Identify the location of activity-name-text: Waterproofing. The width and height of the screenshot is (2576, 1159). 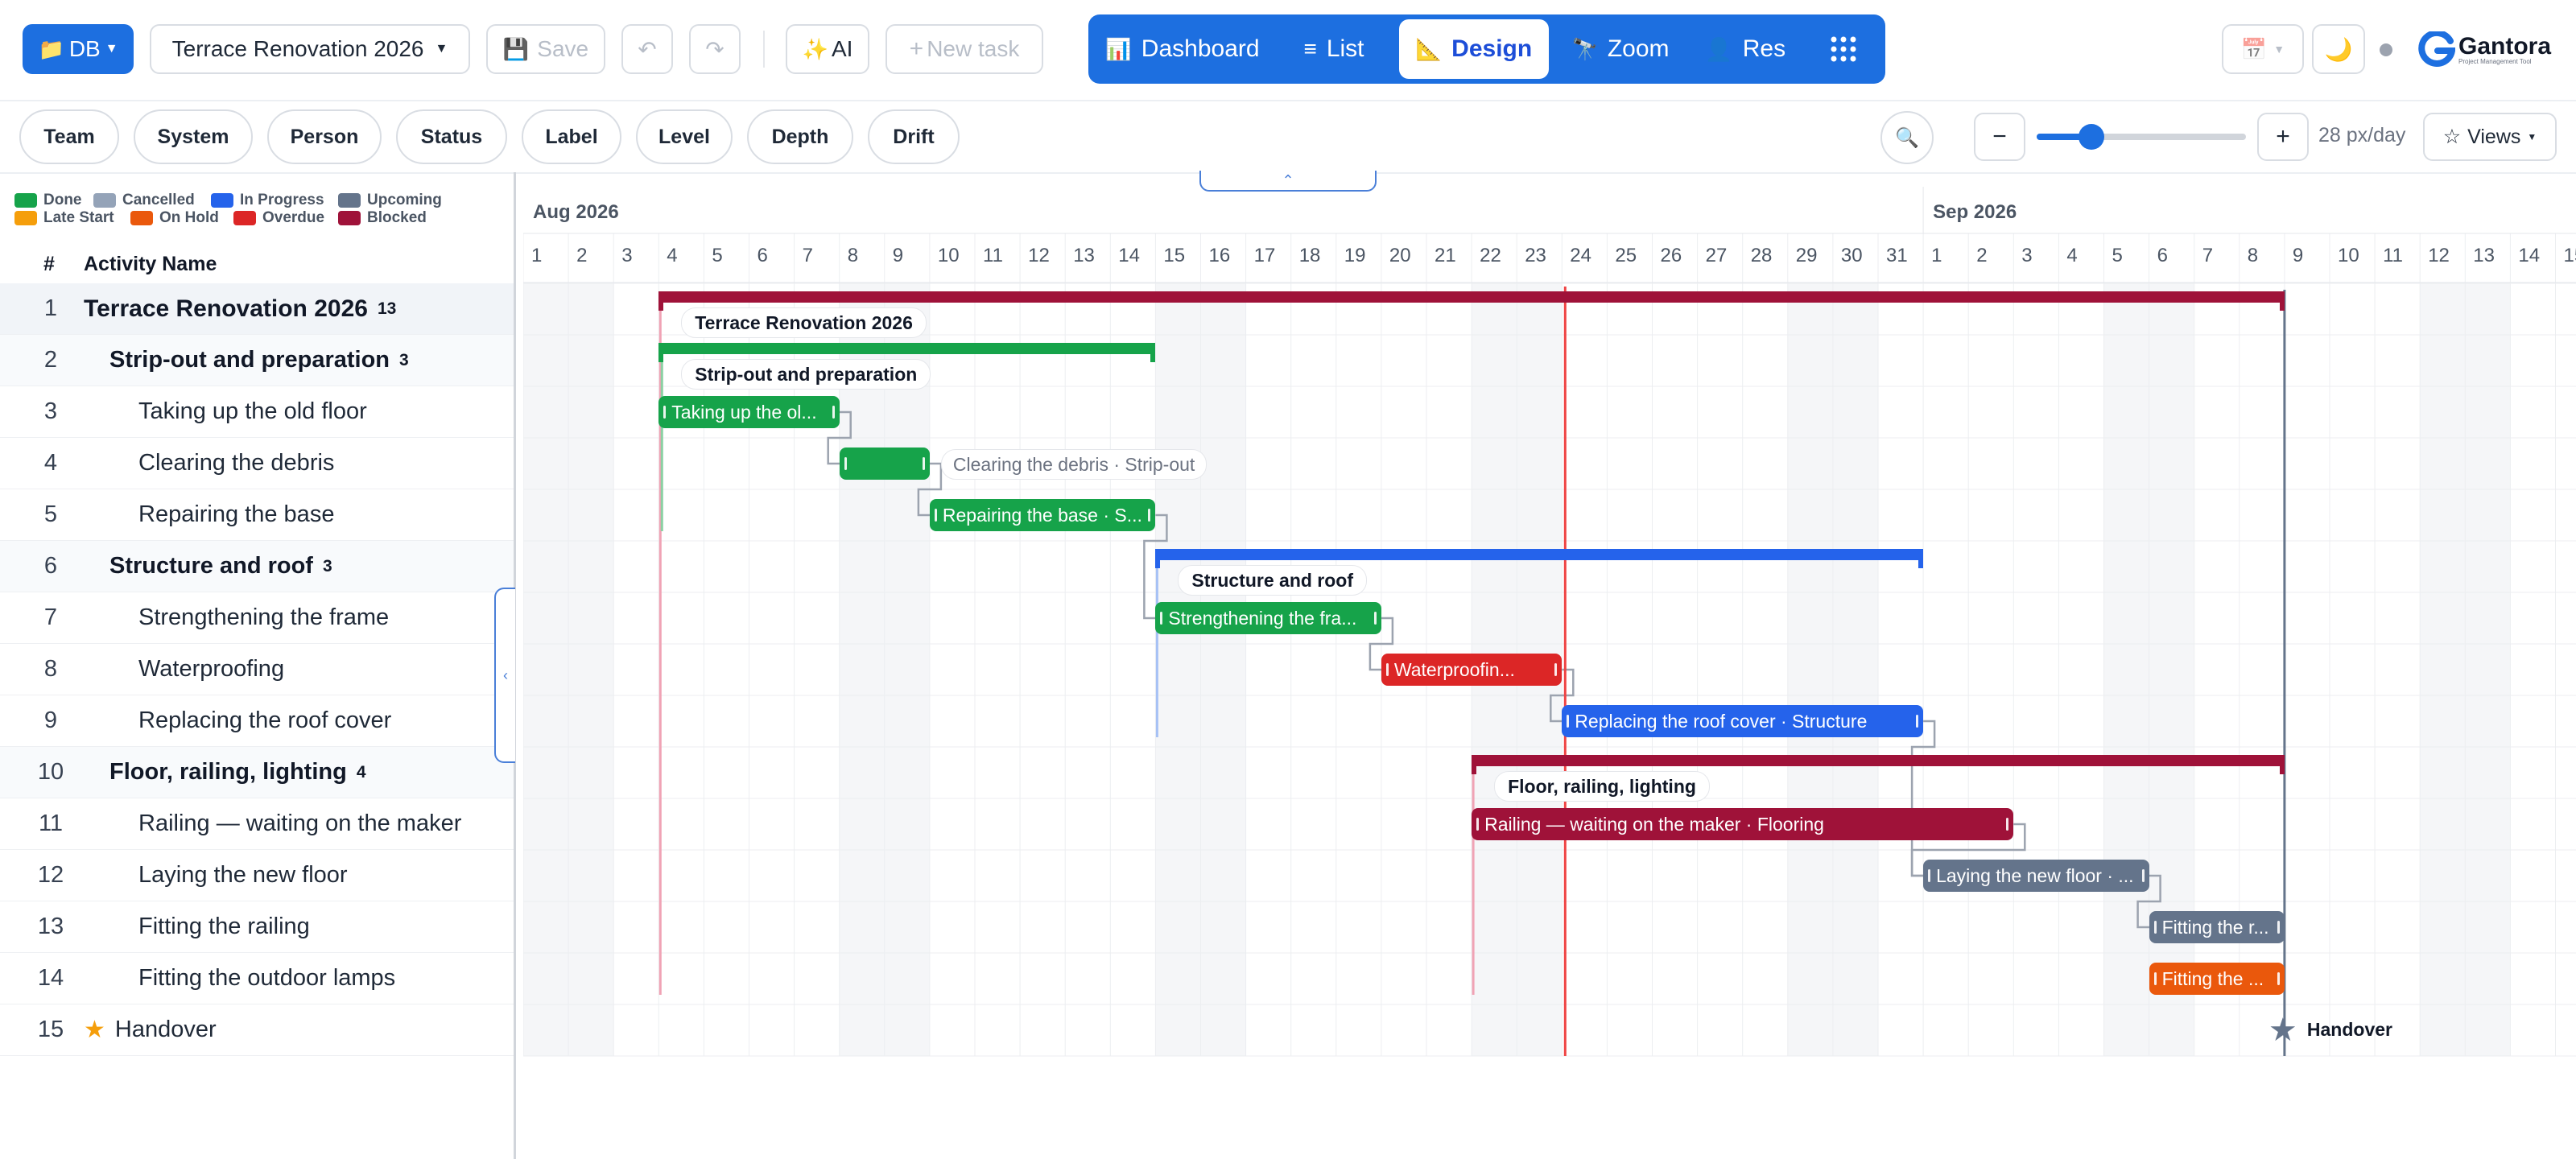
(211, 669).